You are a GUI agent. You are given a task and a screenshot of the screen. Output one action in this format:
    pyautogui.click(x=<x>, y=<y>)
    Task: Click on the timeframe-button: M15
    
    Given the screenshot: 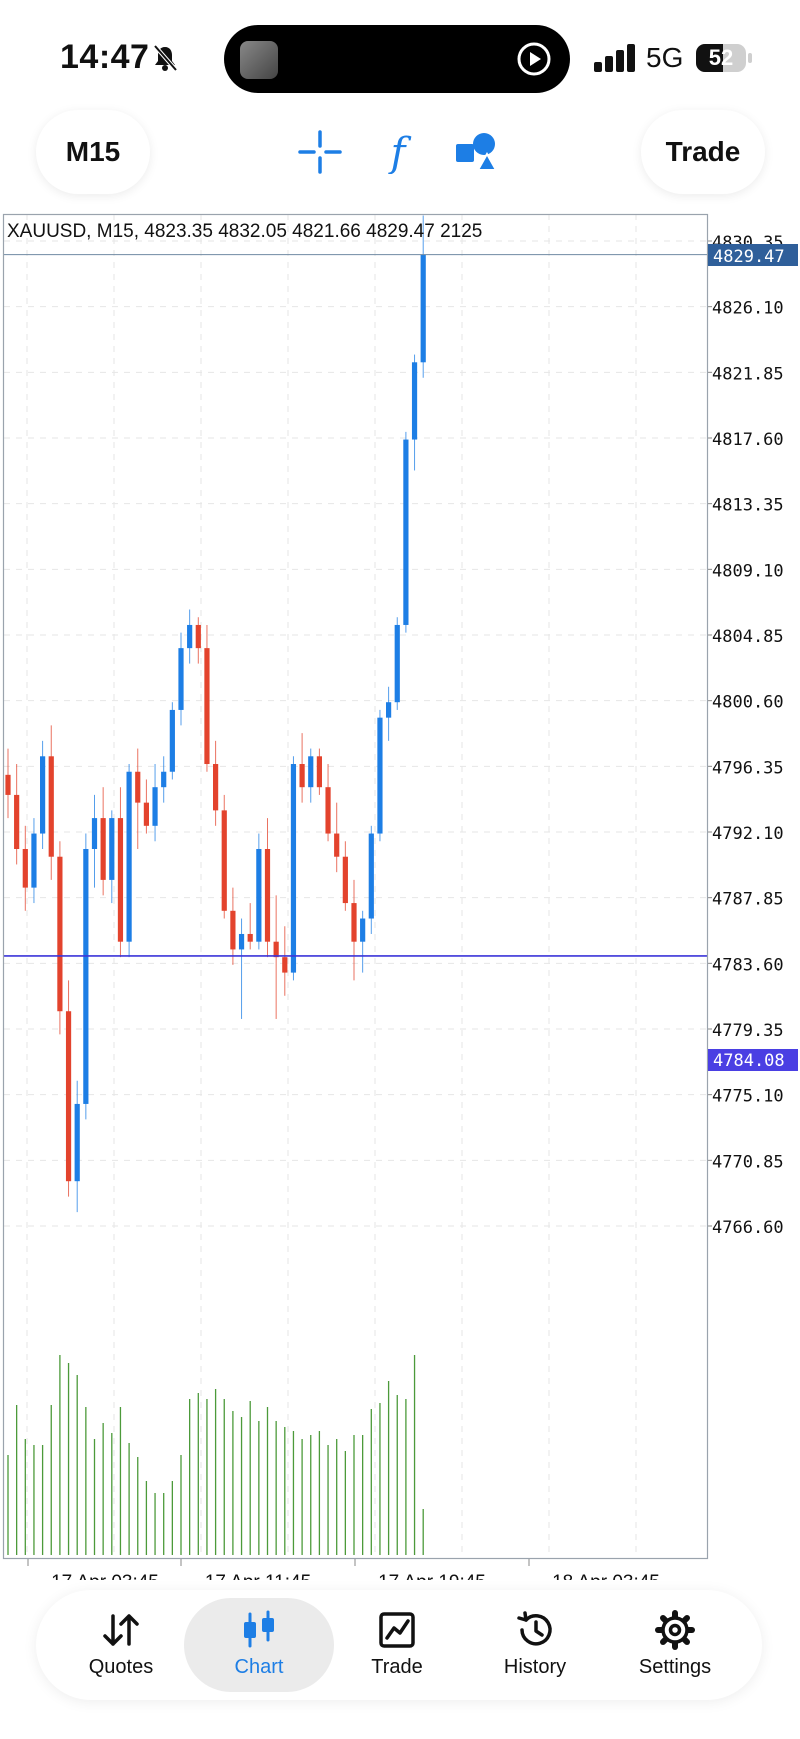 What is the action you would take?
    pyautogui.click(x=93, y=152)
    